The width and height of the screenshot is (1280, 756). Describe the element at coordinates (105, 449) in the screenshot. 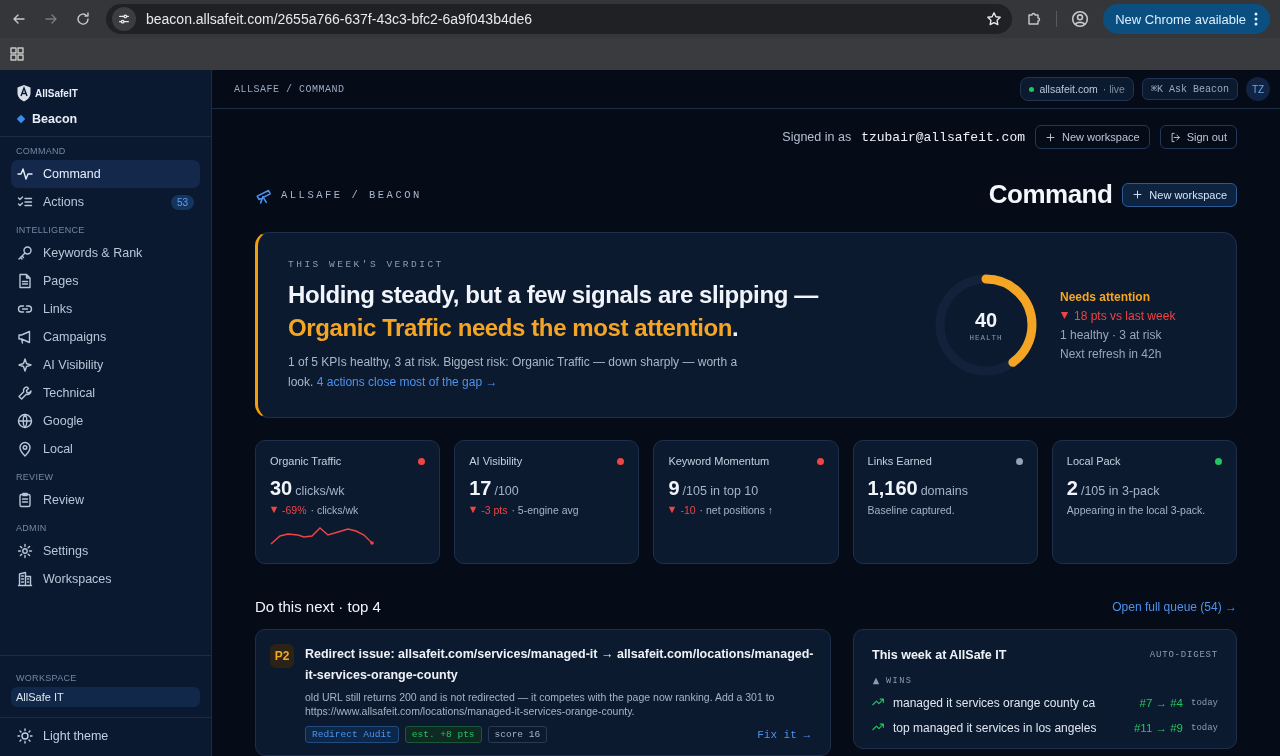

I see `nav-item: Local` at that location.